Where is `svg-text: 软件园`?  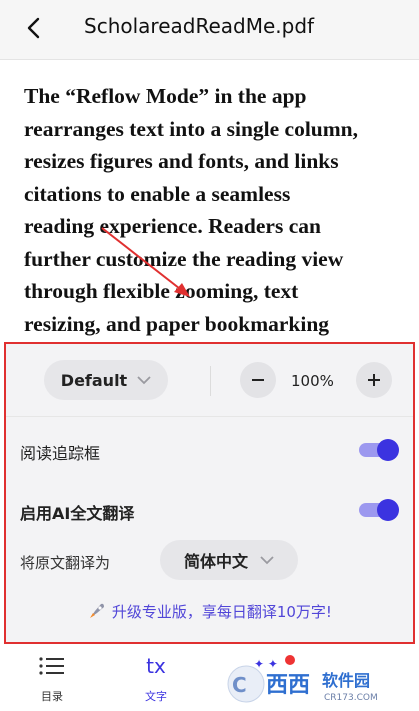 svg-text: 软件园 is located at coordinates (346, 680).